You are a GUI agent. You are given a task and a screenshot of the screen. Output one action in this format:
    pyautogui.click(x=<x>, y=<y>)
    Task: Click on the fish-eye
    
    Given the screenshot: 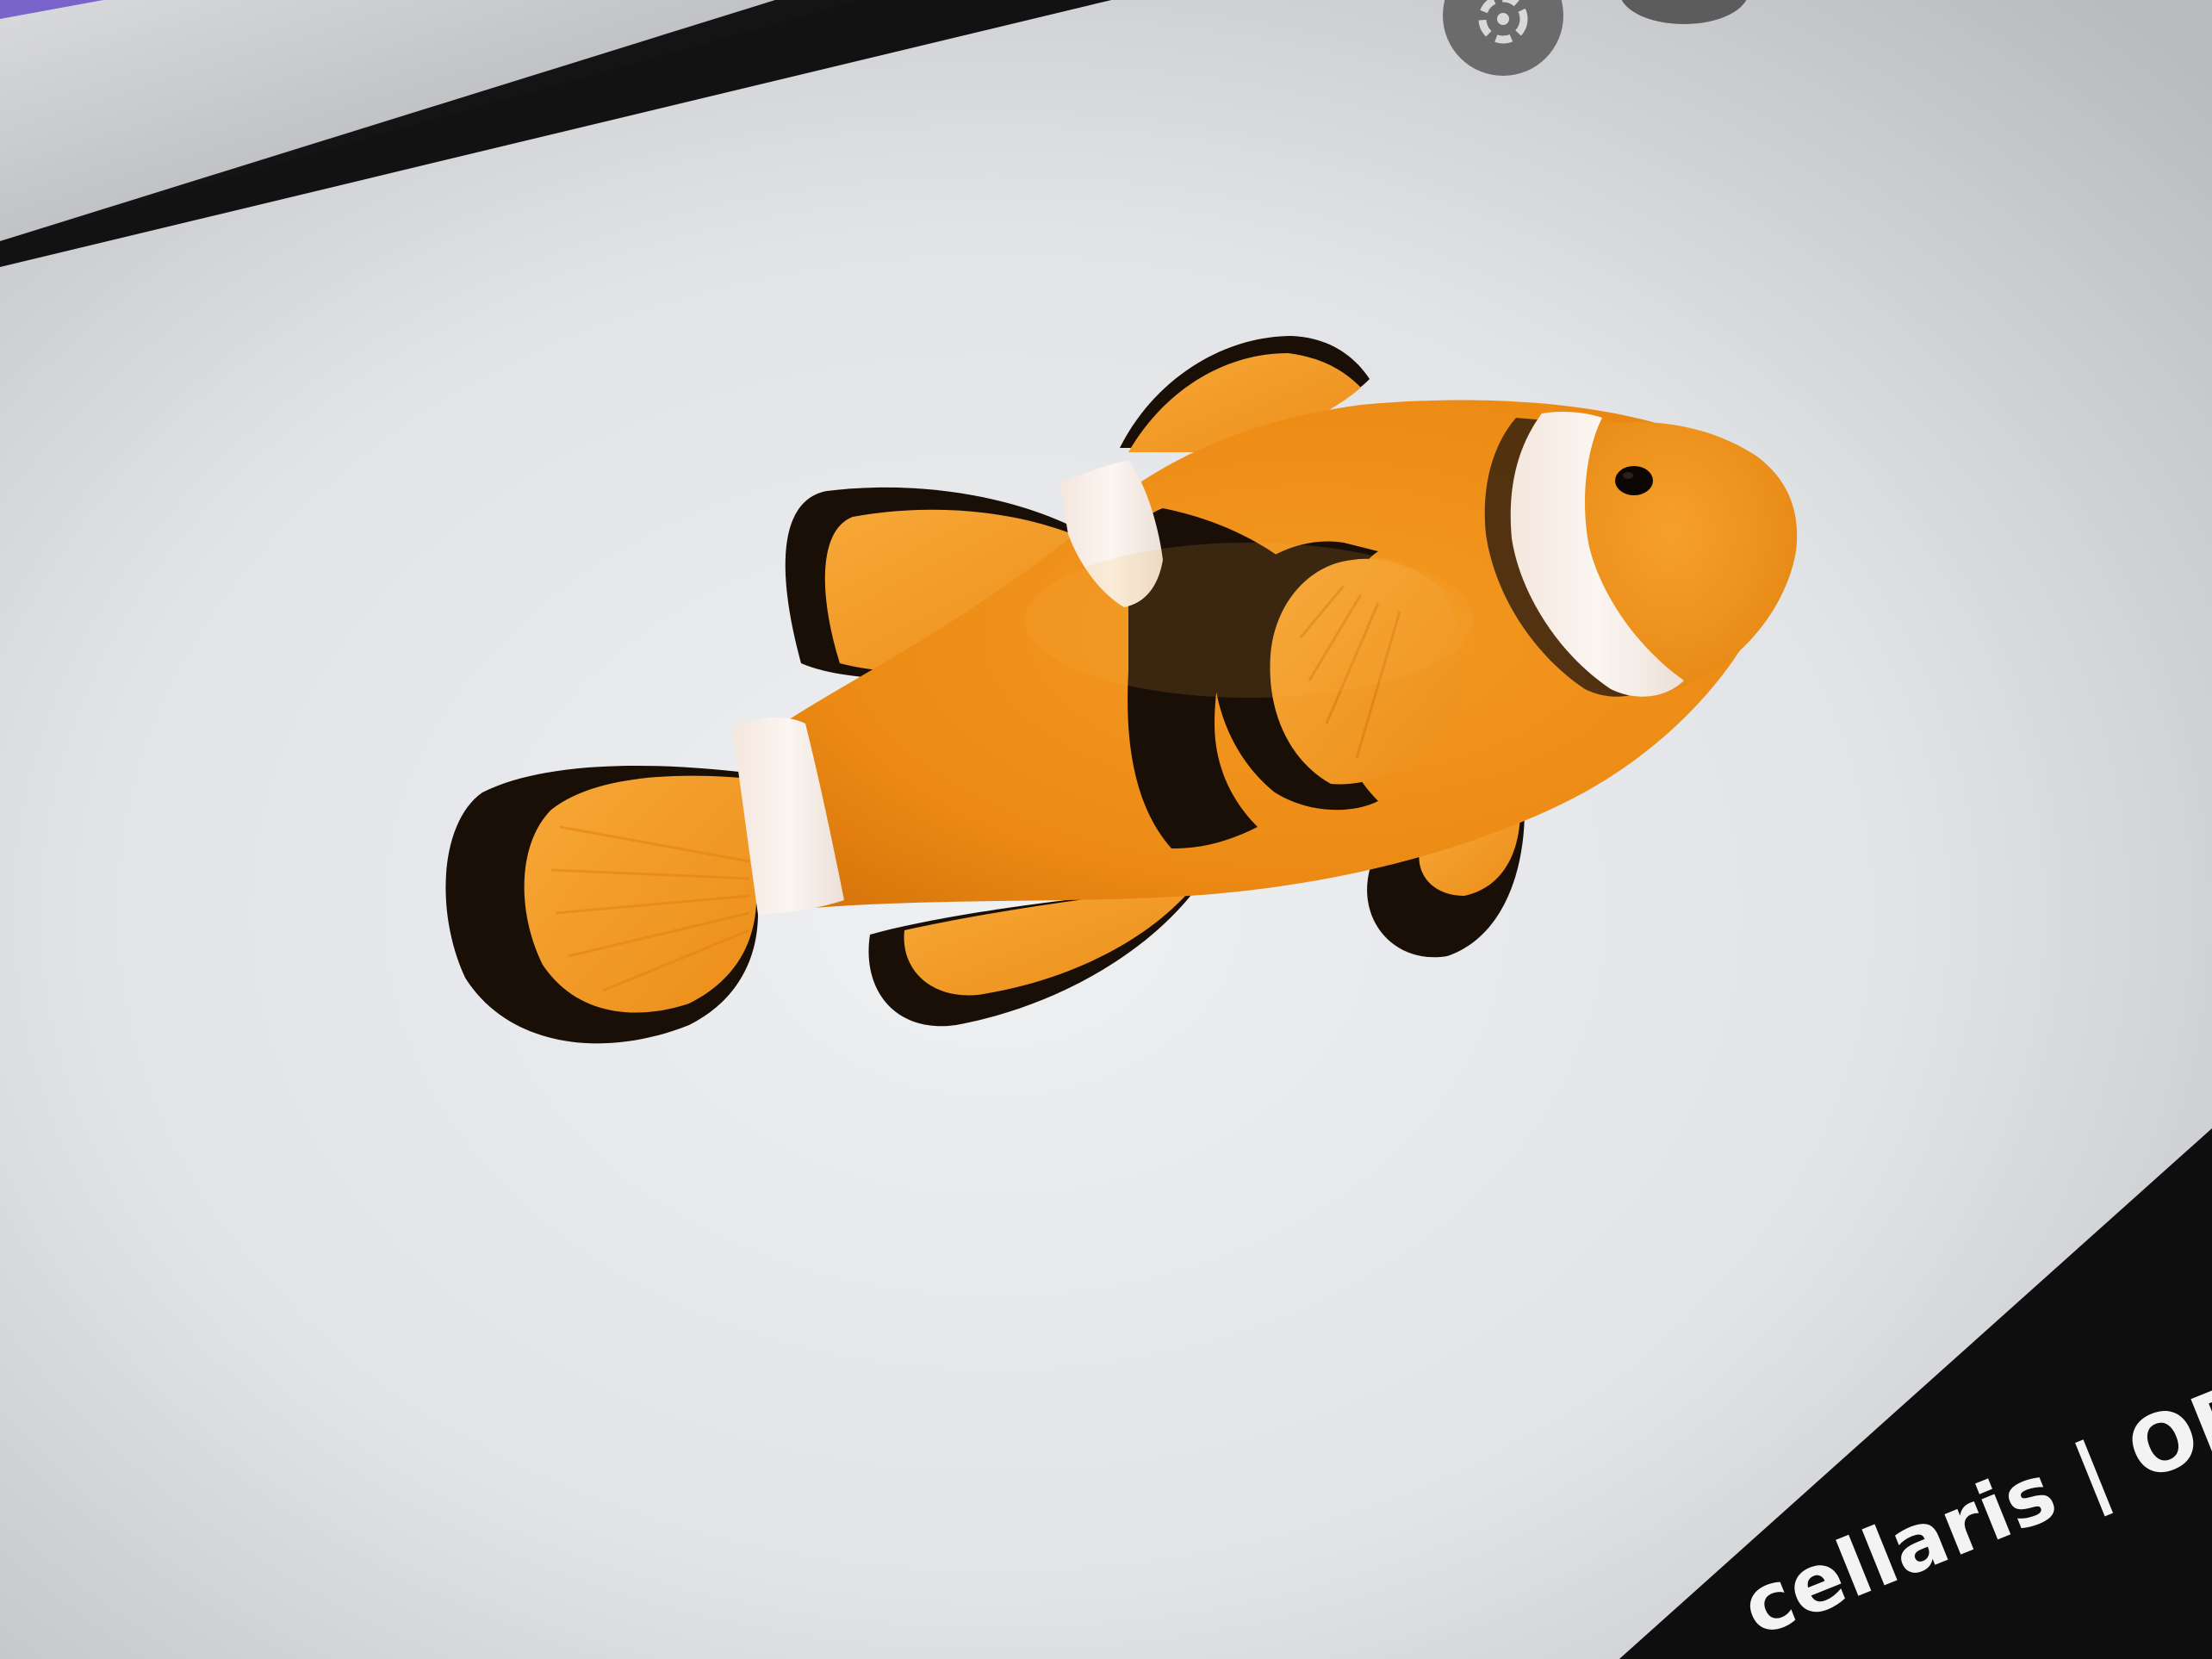 What is the action you would take?
    pyautogui.click(x=1634, y=480)
    